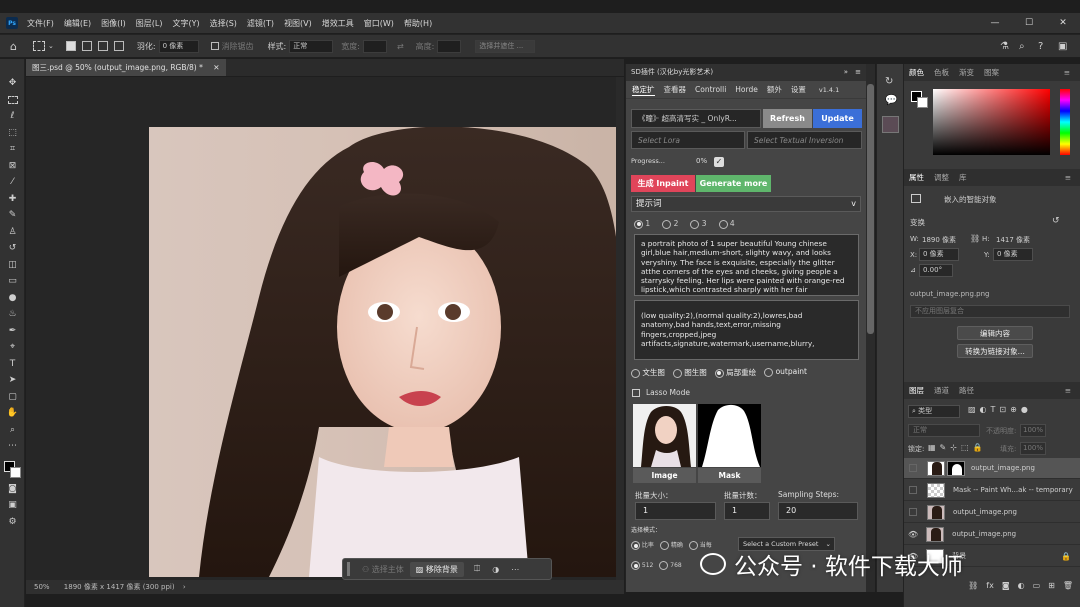  I want to click on menu-image: 图像(I), so click(113, 23).